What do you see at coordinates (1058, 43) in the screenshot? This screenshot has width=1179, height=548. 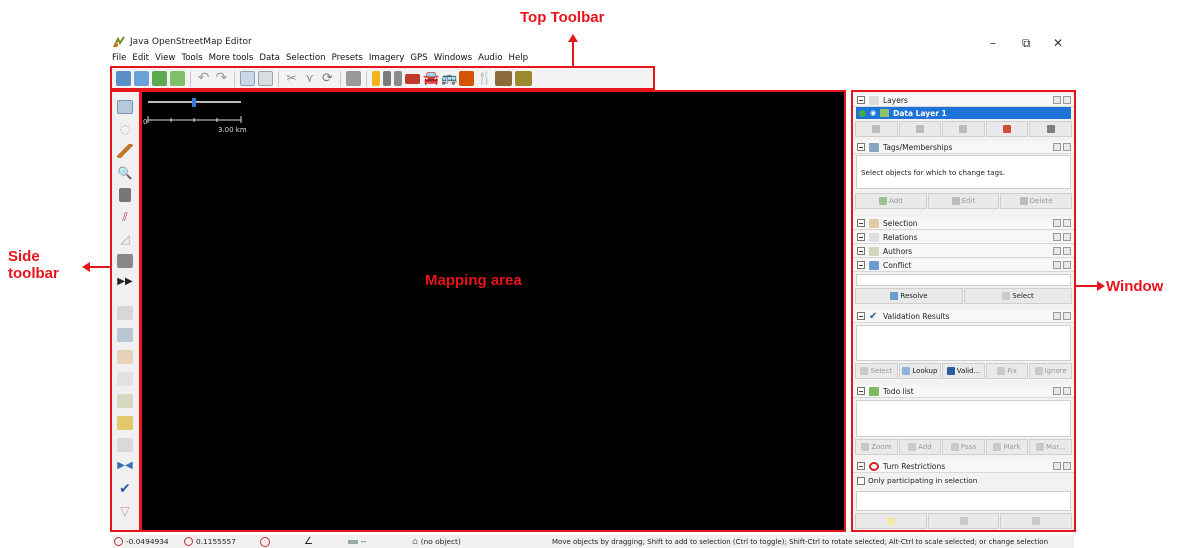 I see `close-button: ✕` at bounding box center [1058, 43].